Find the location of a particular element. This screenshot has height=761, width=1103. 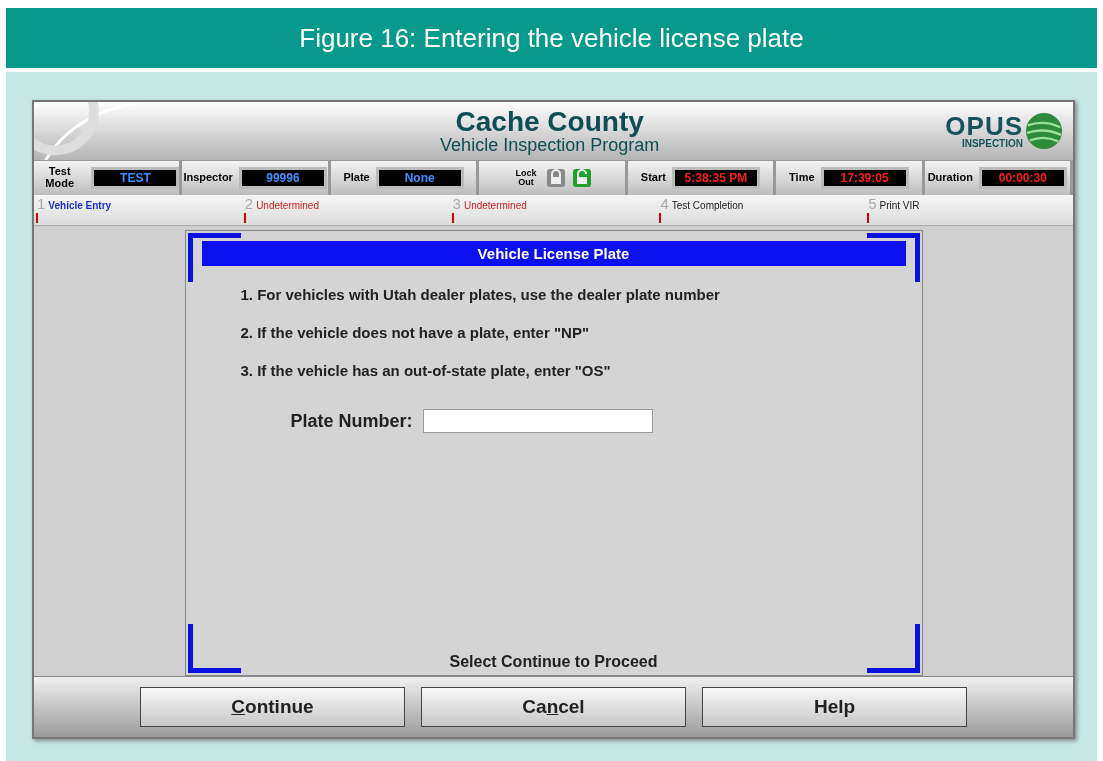

status-label: Plate is located at coordinates (356, 178).